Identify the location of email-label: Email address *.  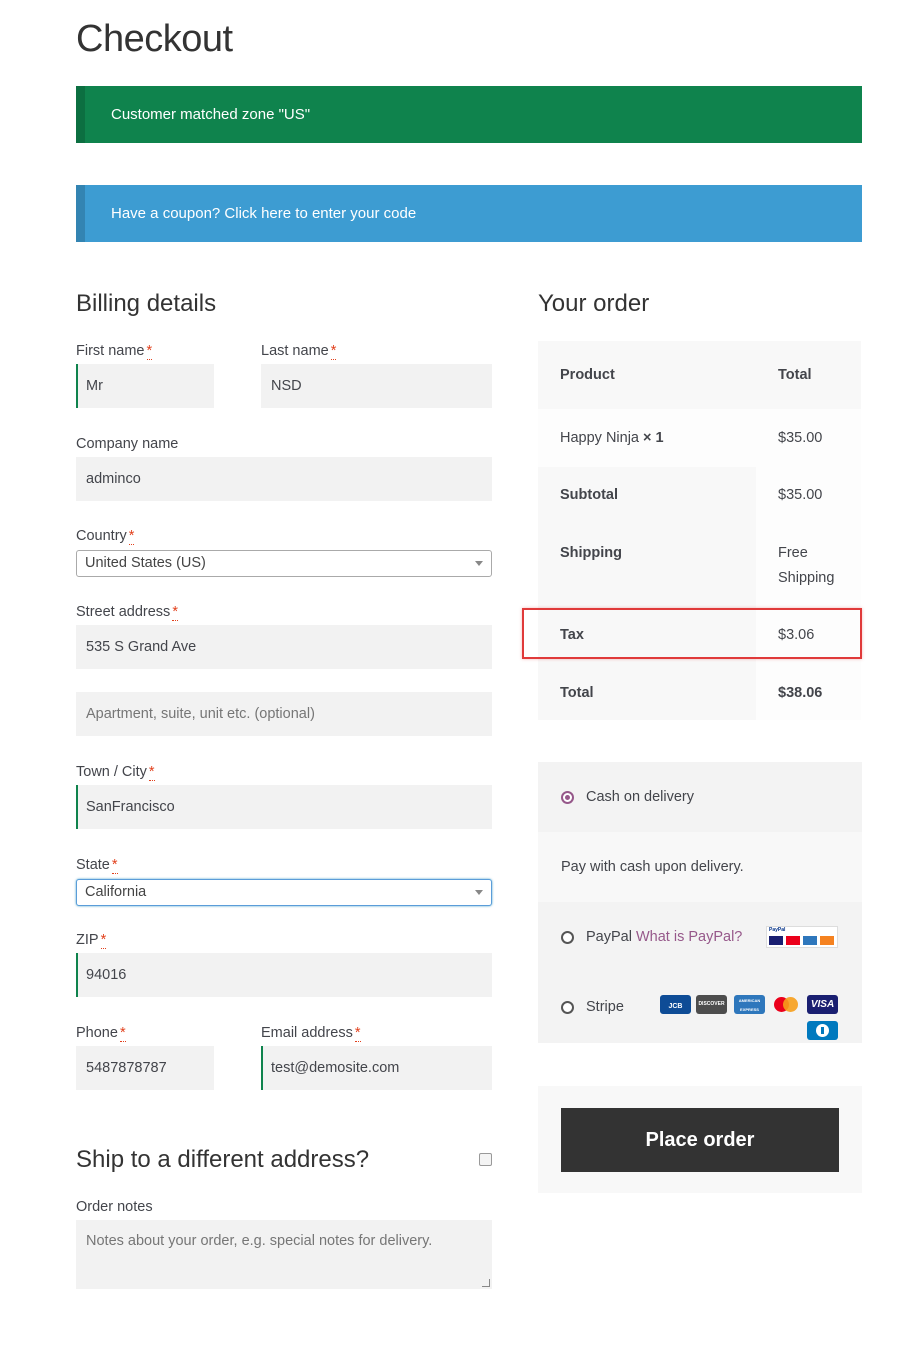
(311, 1033).